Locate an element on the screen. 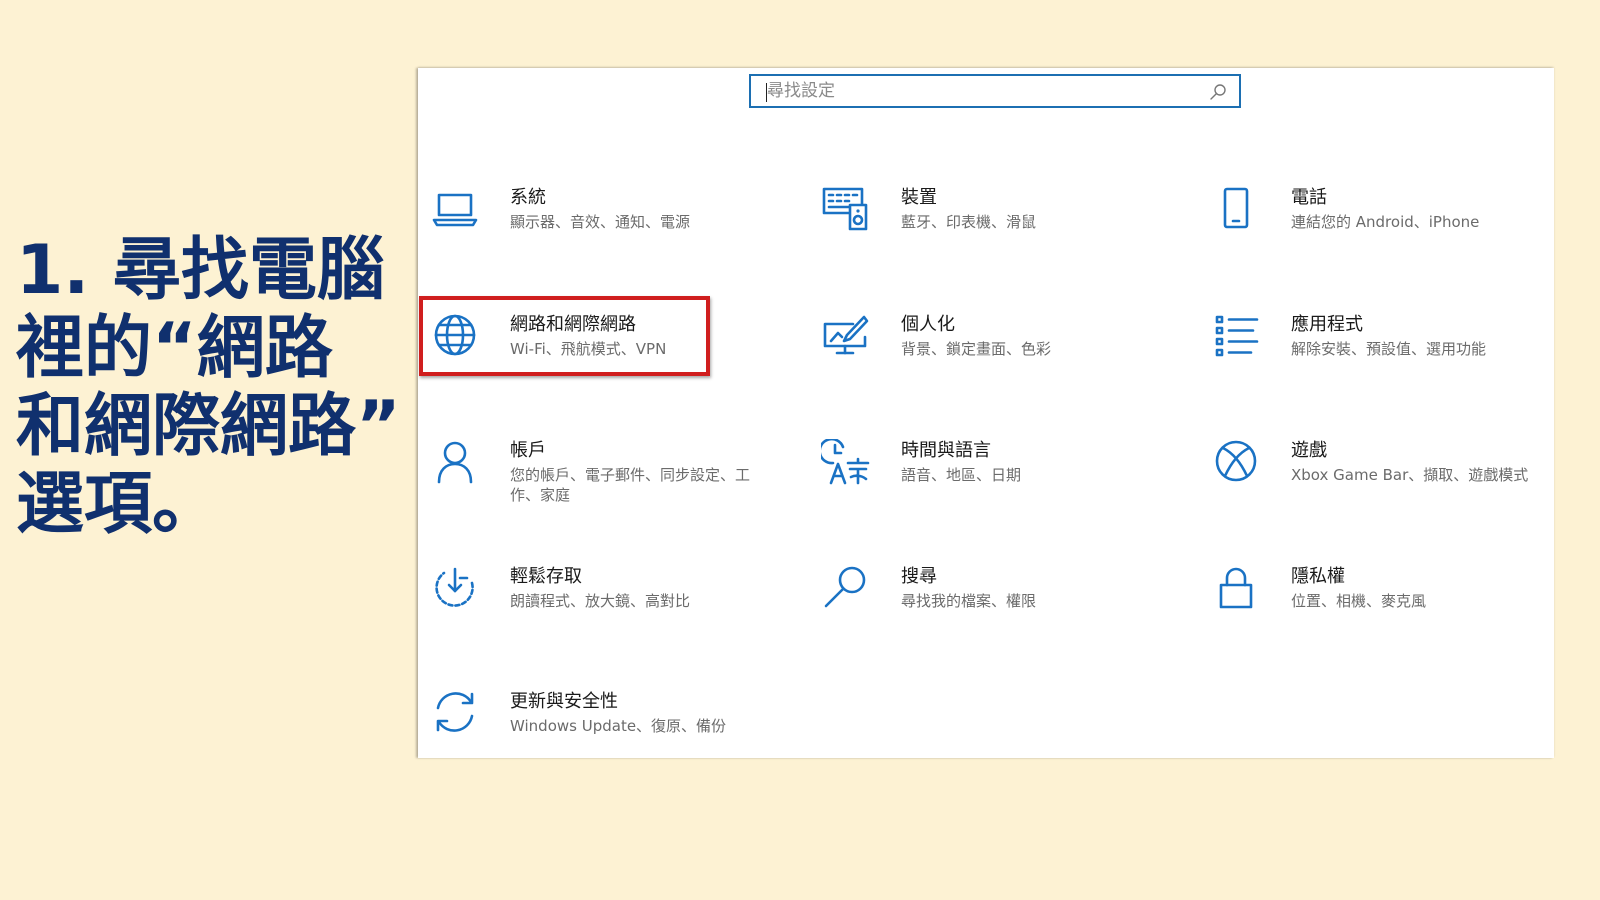 The width and height of the screenshot is (1600, 900). tile-title: 搜尋 is located at coordinates (919, 576).